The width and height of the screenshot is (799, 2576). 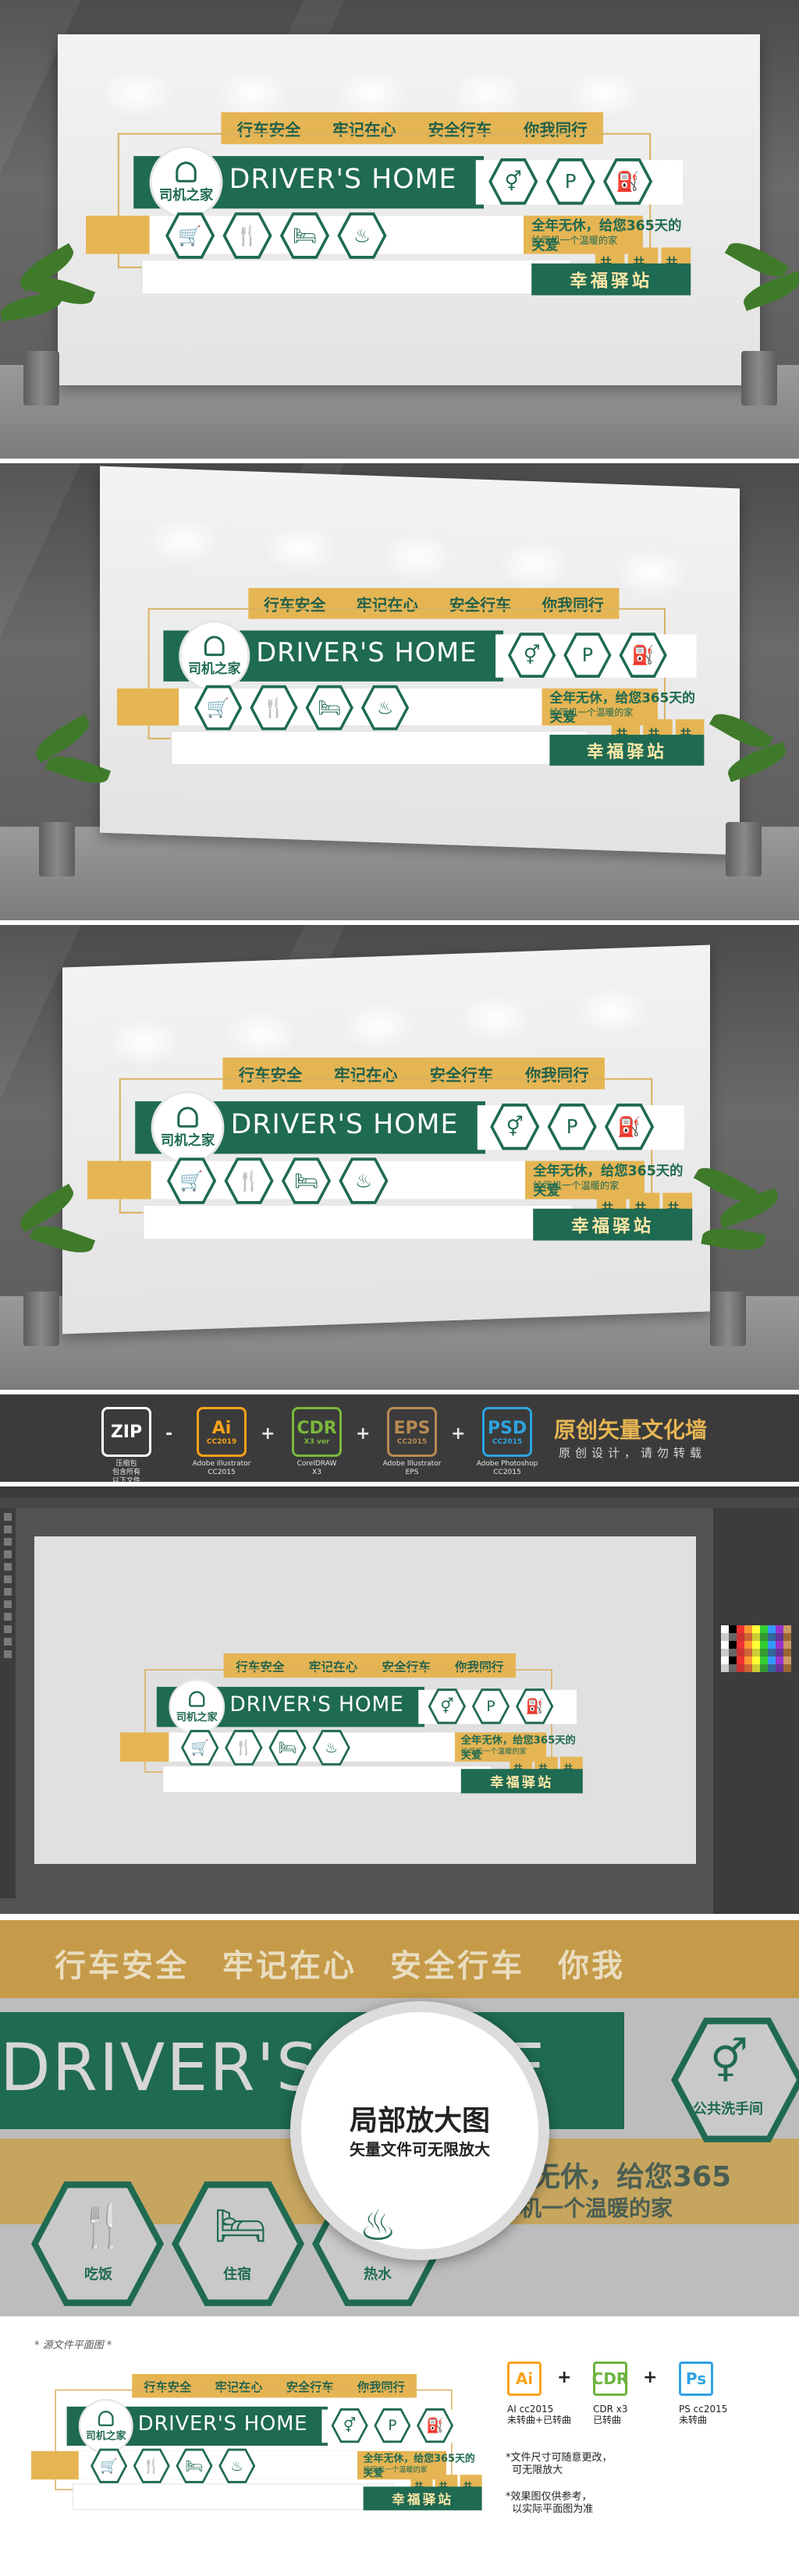 What do you see at coordinates (8, 1567) in the screenshot?
I see `shape-tool-icon` at bounding box center [8, 1567].